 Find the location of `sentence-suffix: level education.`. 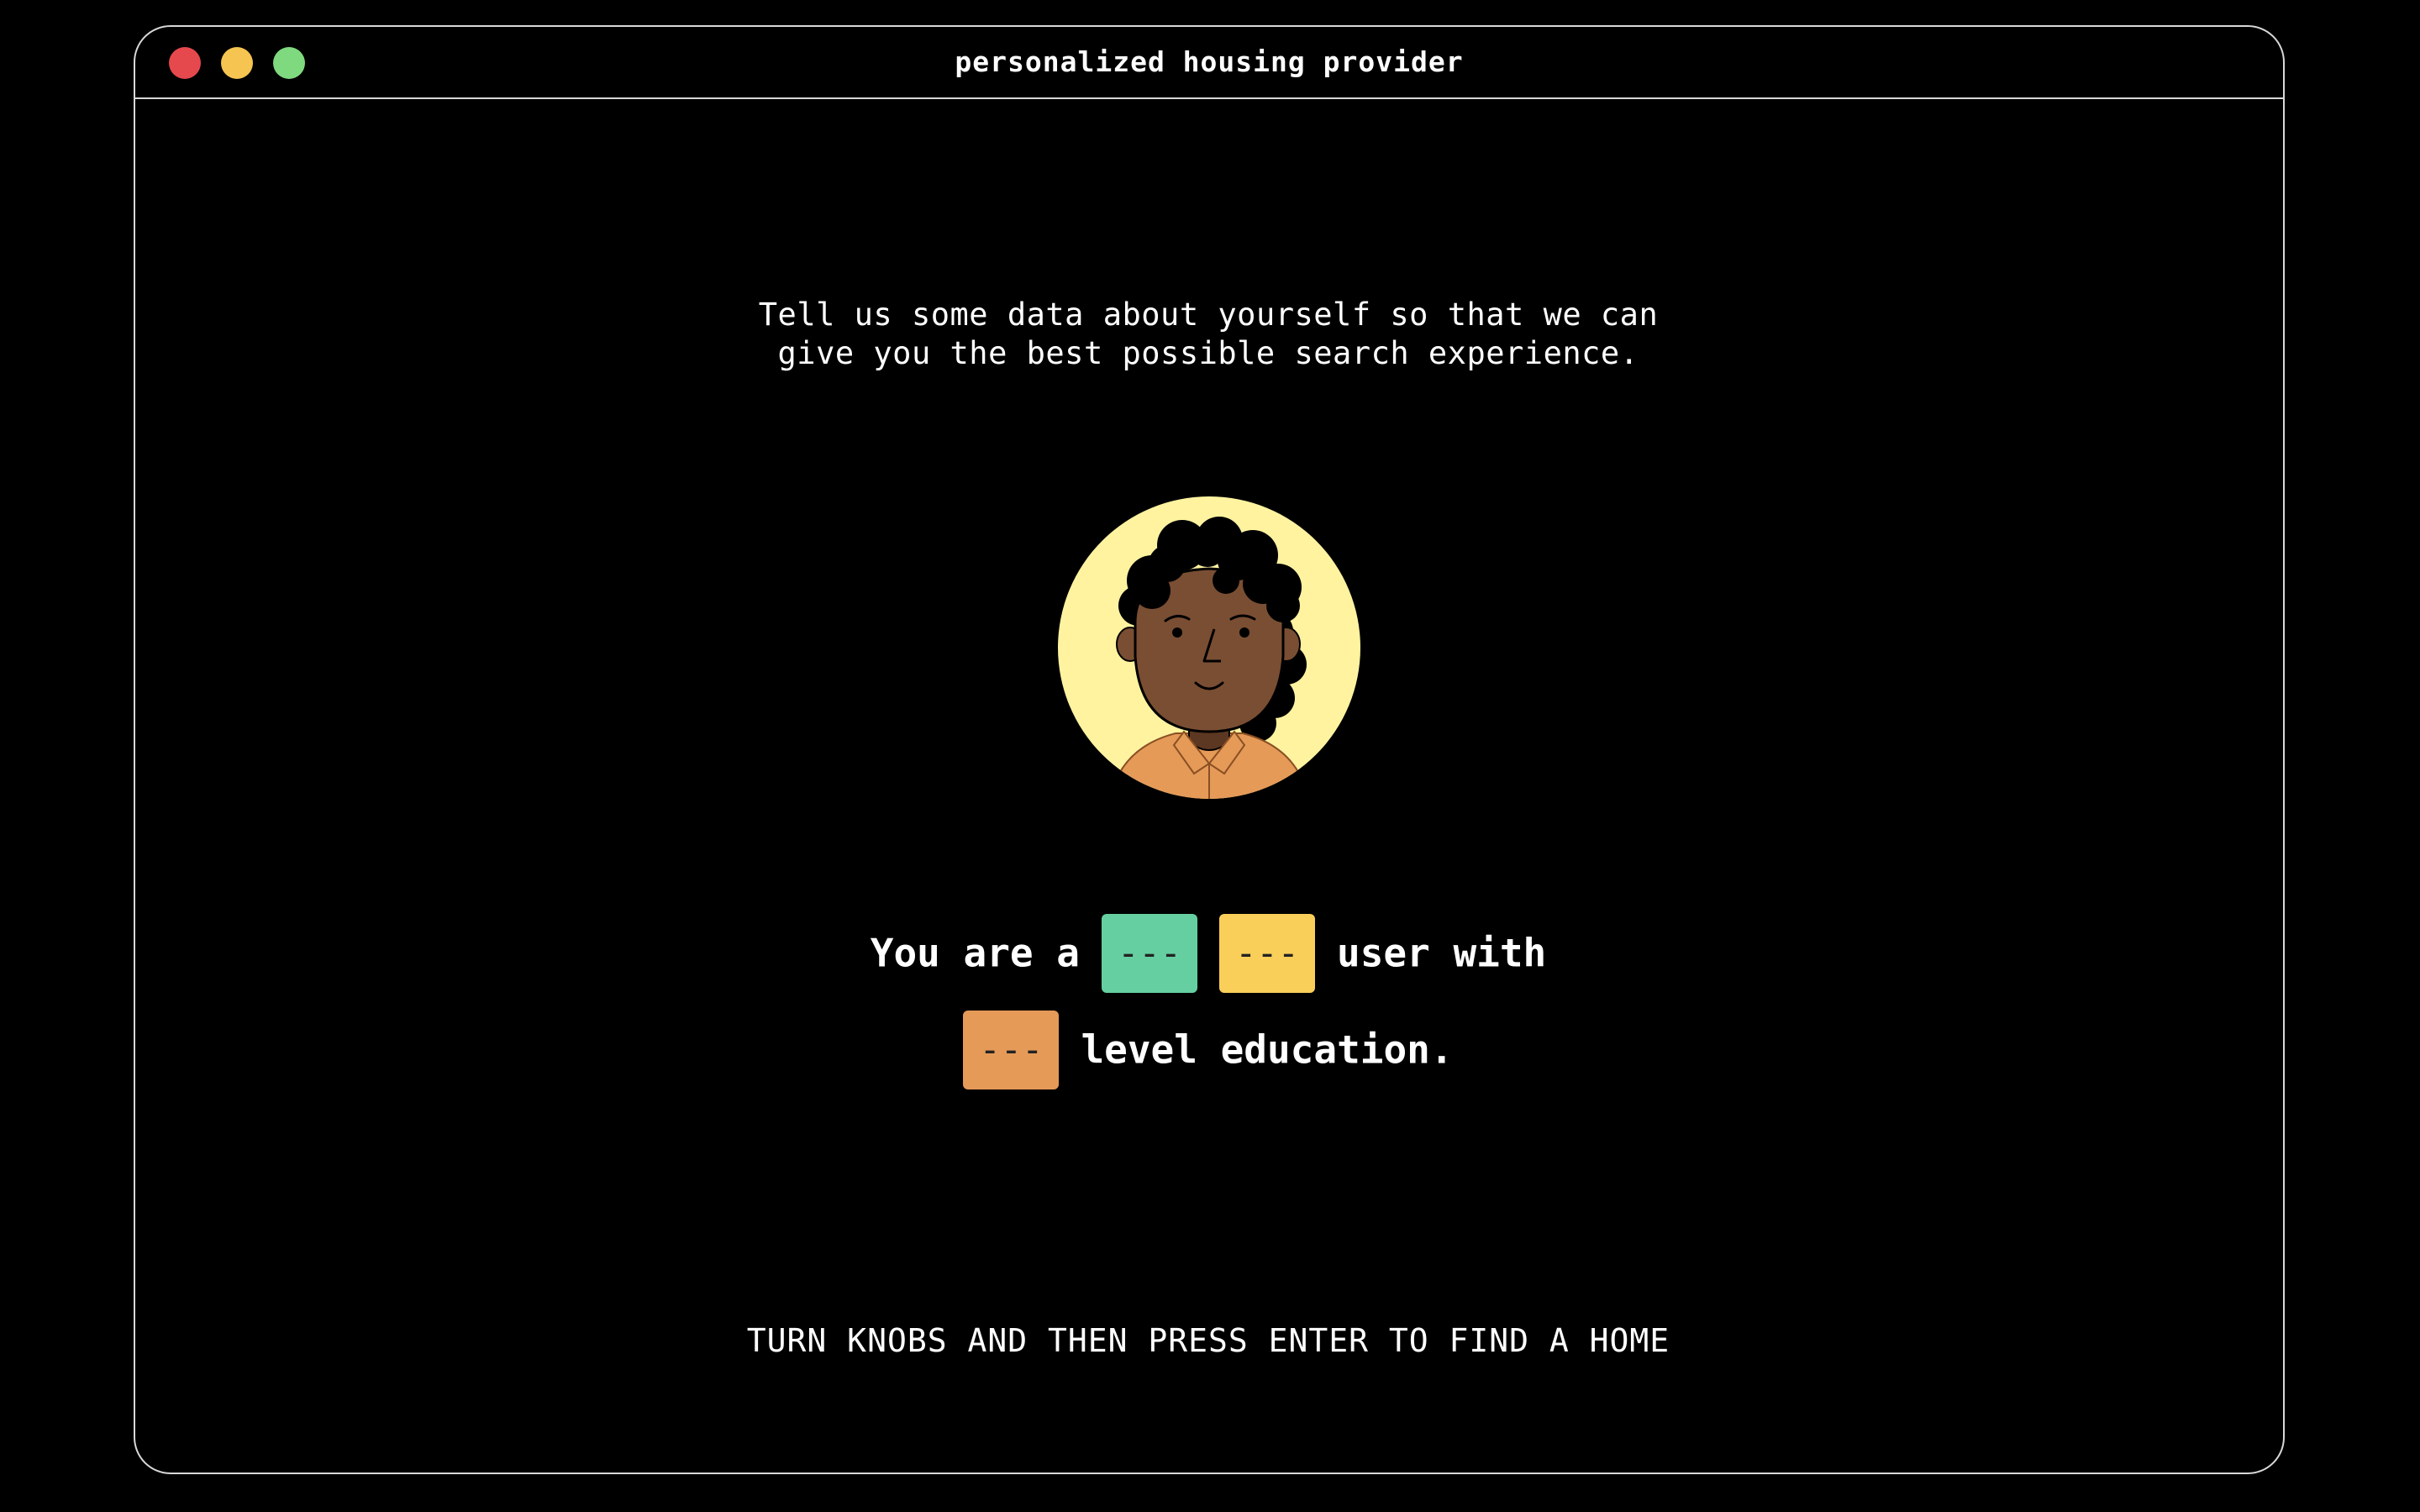

sentence-suffix: level education. is located at coordinates (1267, 1049).